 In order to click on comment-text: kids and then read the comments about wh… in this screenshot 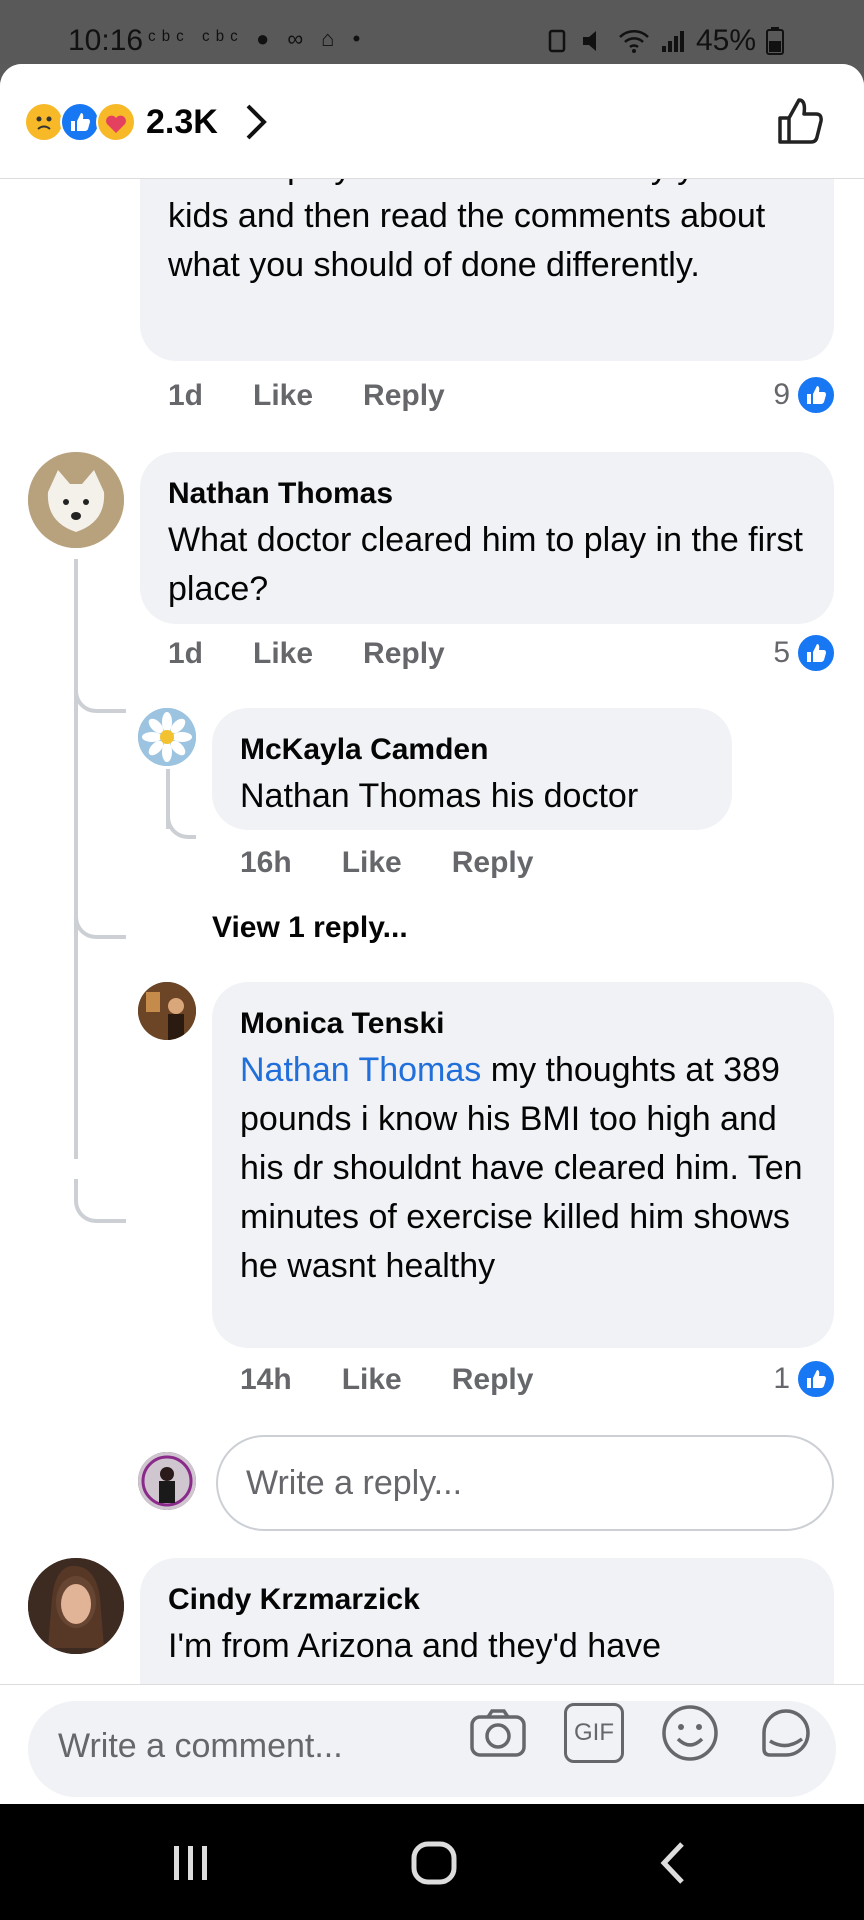, I will do `click(467, 240)`.